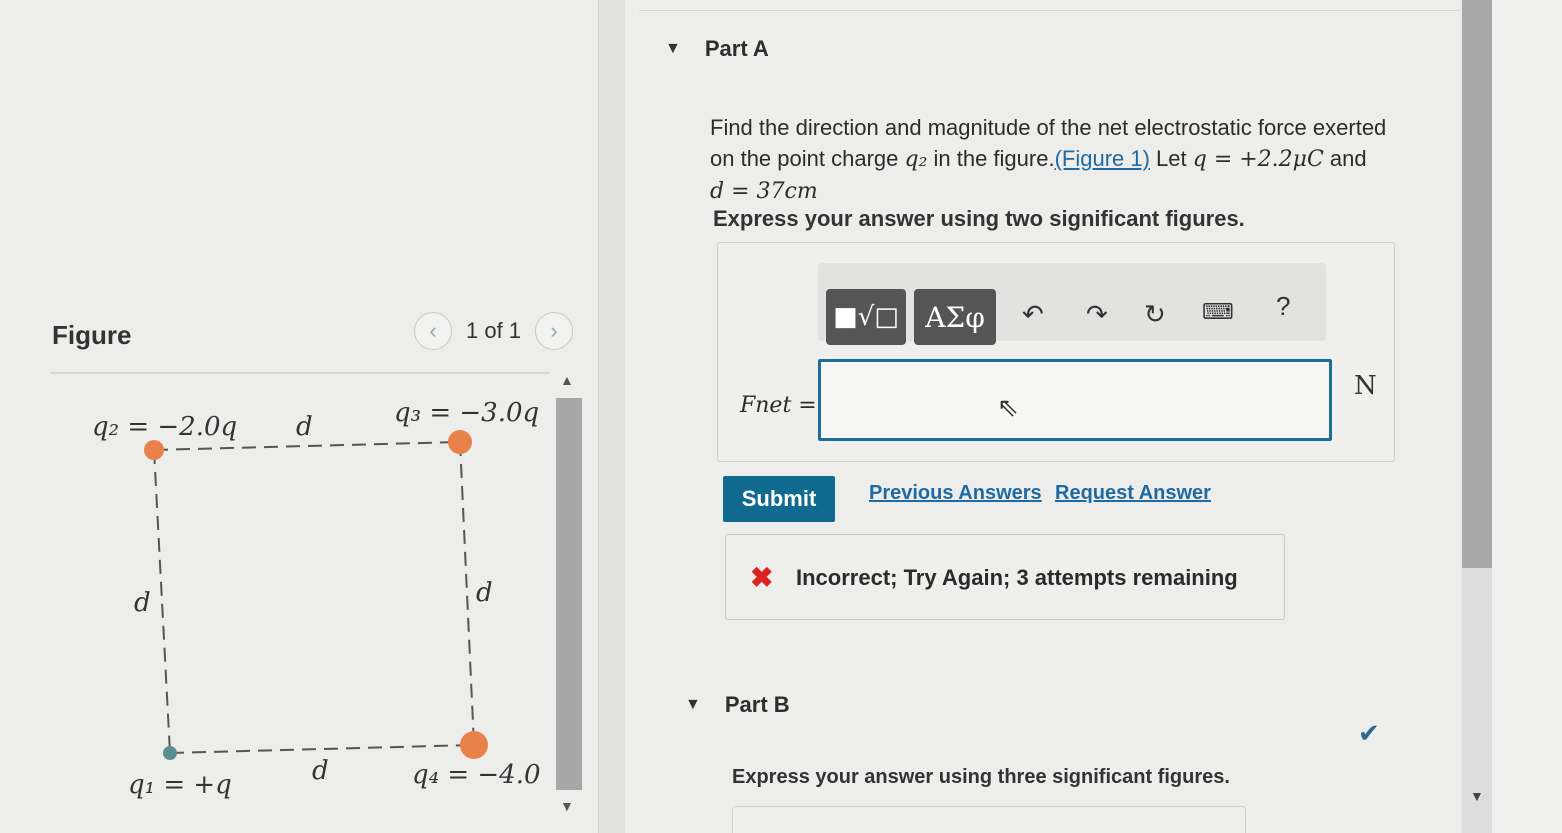  What do you see at coordinates (554, 331) in the screenshot?
I see `chevron-right-icon: ›` at bounding box center [554, 331].